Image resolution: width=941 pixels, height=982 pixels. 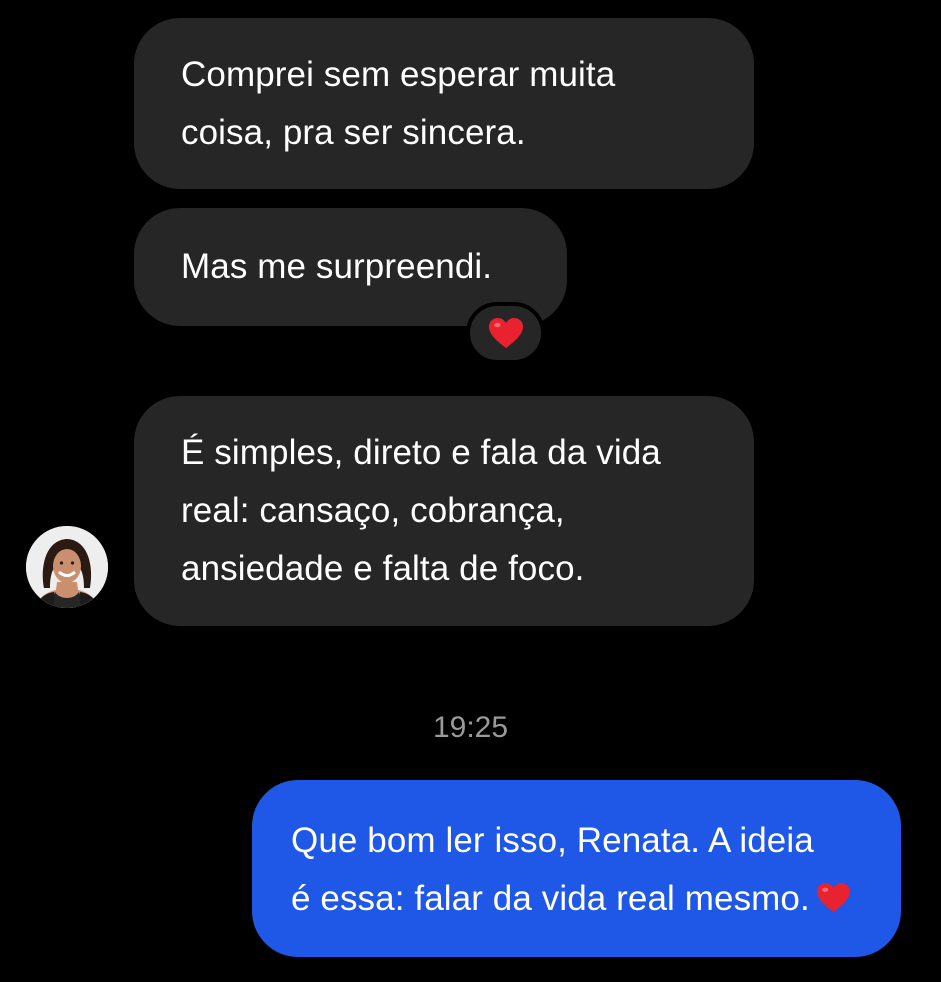 What do you see at coordinates (470, 727) in the screenshot?
I see `message-timestamp: 19:25` at bounding box center [470, 727].